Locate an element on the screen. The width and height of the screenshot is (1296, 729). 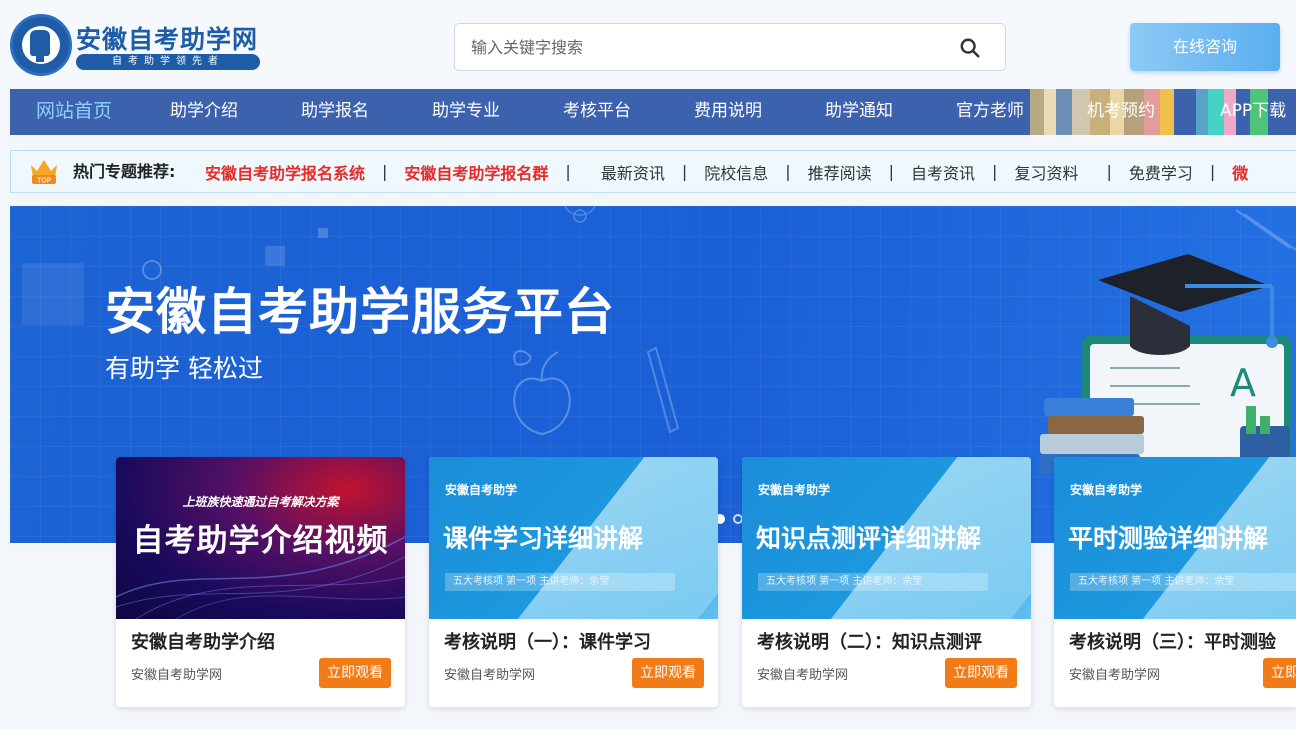
nav-item-signup: 助学报名 is located at coordinates (335, 112).